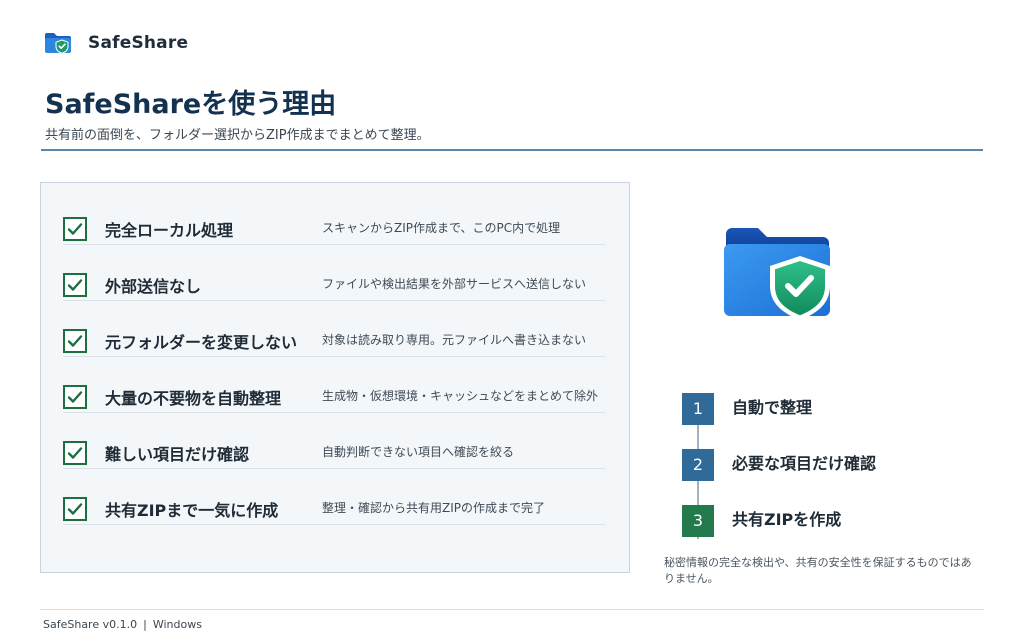 The height and width of the screenshot is (640, 1024). What do you see at coordinates (138, 43) in the screenshot?
I see `app-name: SafeShare` at bounding box center [138, 43].